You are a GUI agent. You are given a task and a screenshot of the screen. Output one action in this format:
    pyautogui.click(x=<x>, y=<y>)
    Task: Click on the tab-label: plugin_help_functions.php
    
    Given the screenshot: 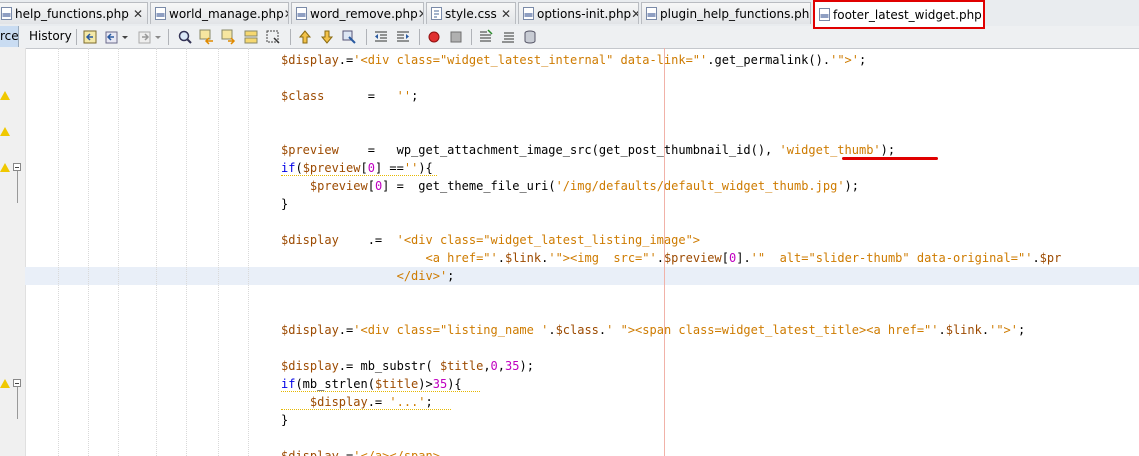 What is the action you would take?
    pyautogui.click(x=735, y=13)
    